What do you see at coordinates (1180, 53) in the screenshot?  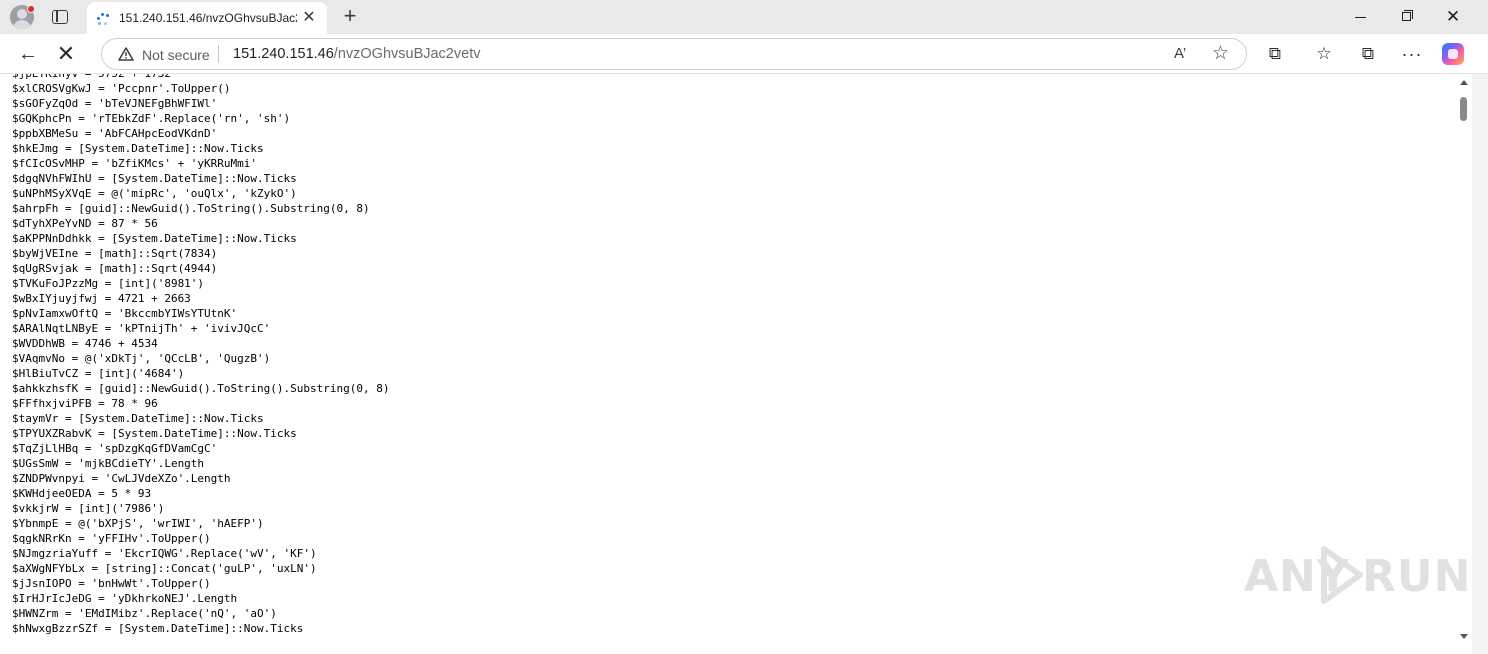 I see `read-aloud-icon: A’` at bounding box center [1180, 53].